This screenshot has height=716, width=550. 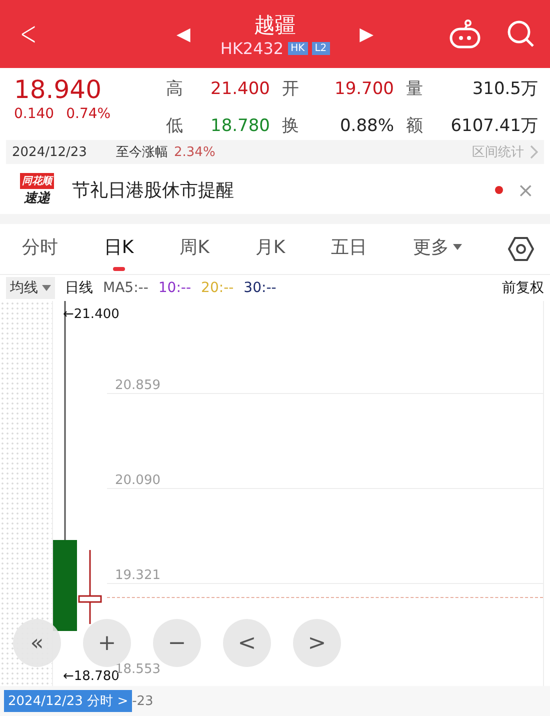 What do you see at coordinates (137, 575) in the screenshot?
I see `axis-label: 19.321` at bounding box center [137, 575].